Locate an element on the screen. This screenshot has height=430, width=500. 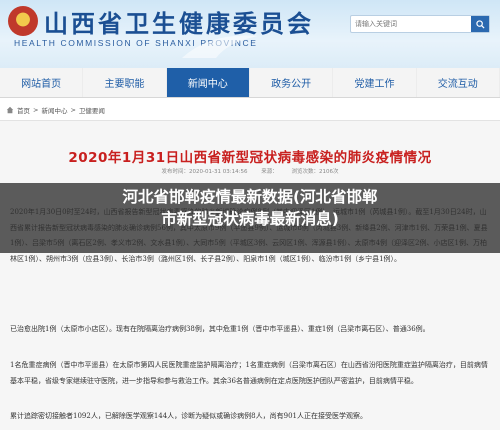
article-meta: 发布时间：2020-01-31 03:14:56 来源： 浏览次数：2106次 is located at coordinates (250, 171).